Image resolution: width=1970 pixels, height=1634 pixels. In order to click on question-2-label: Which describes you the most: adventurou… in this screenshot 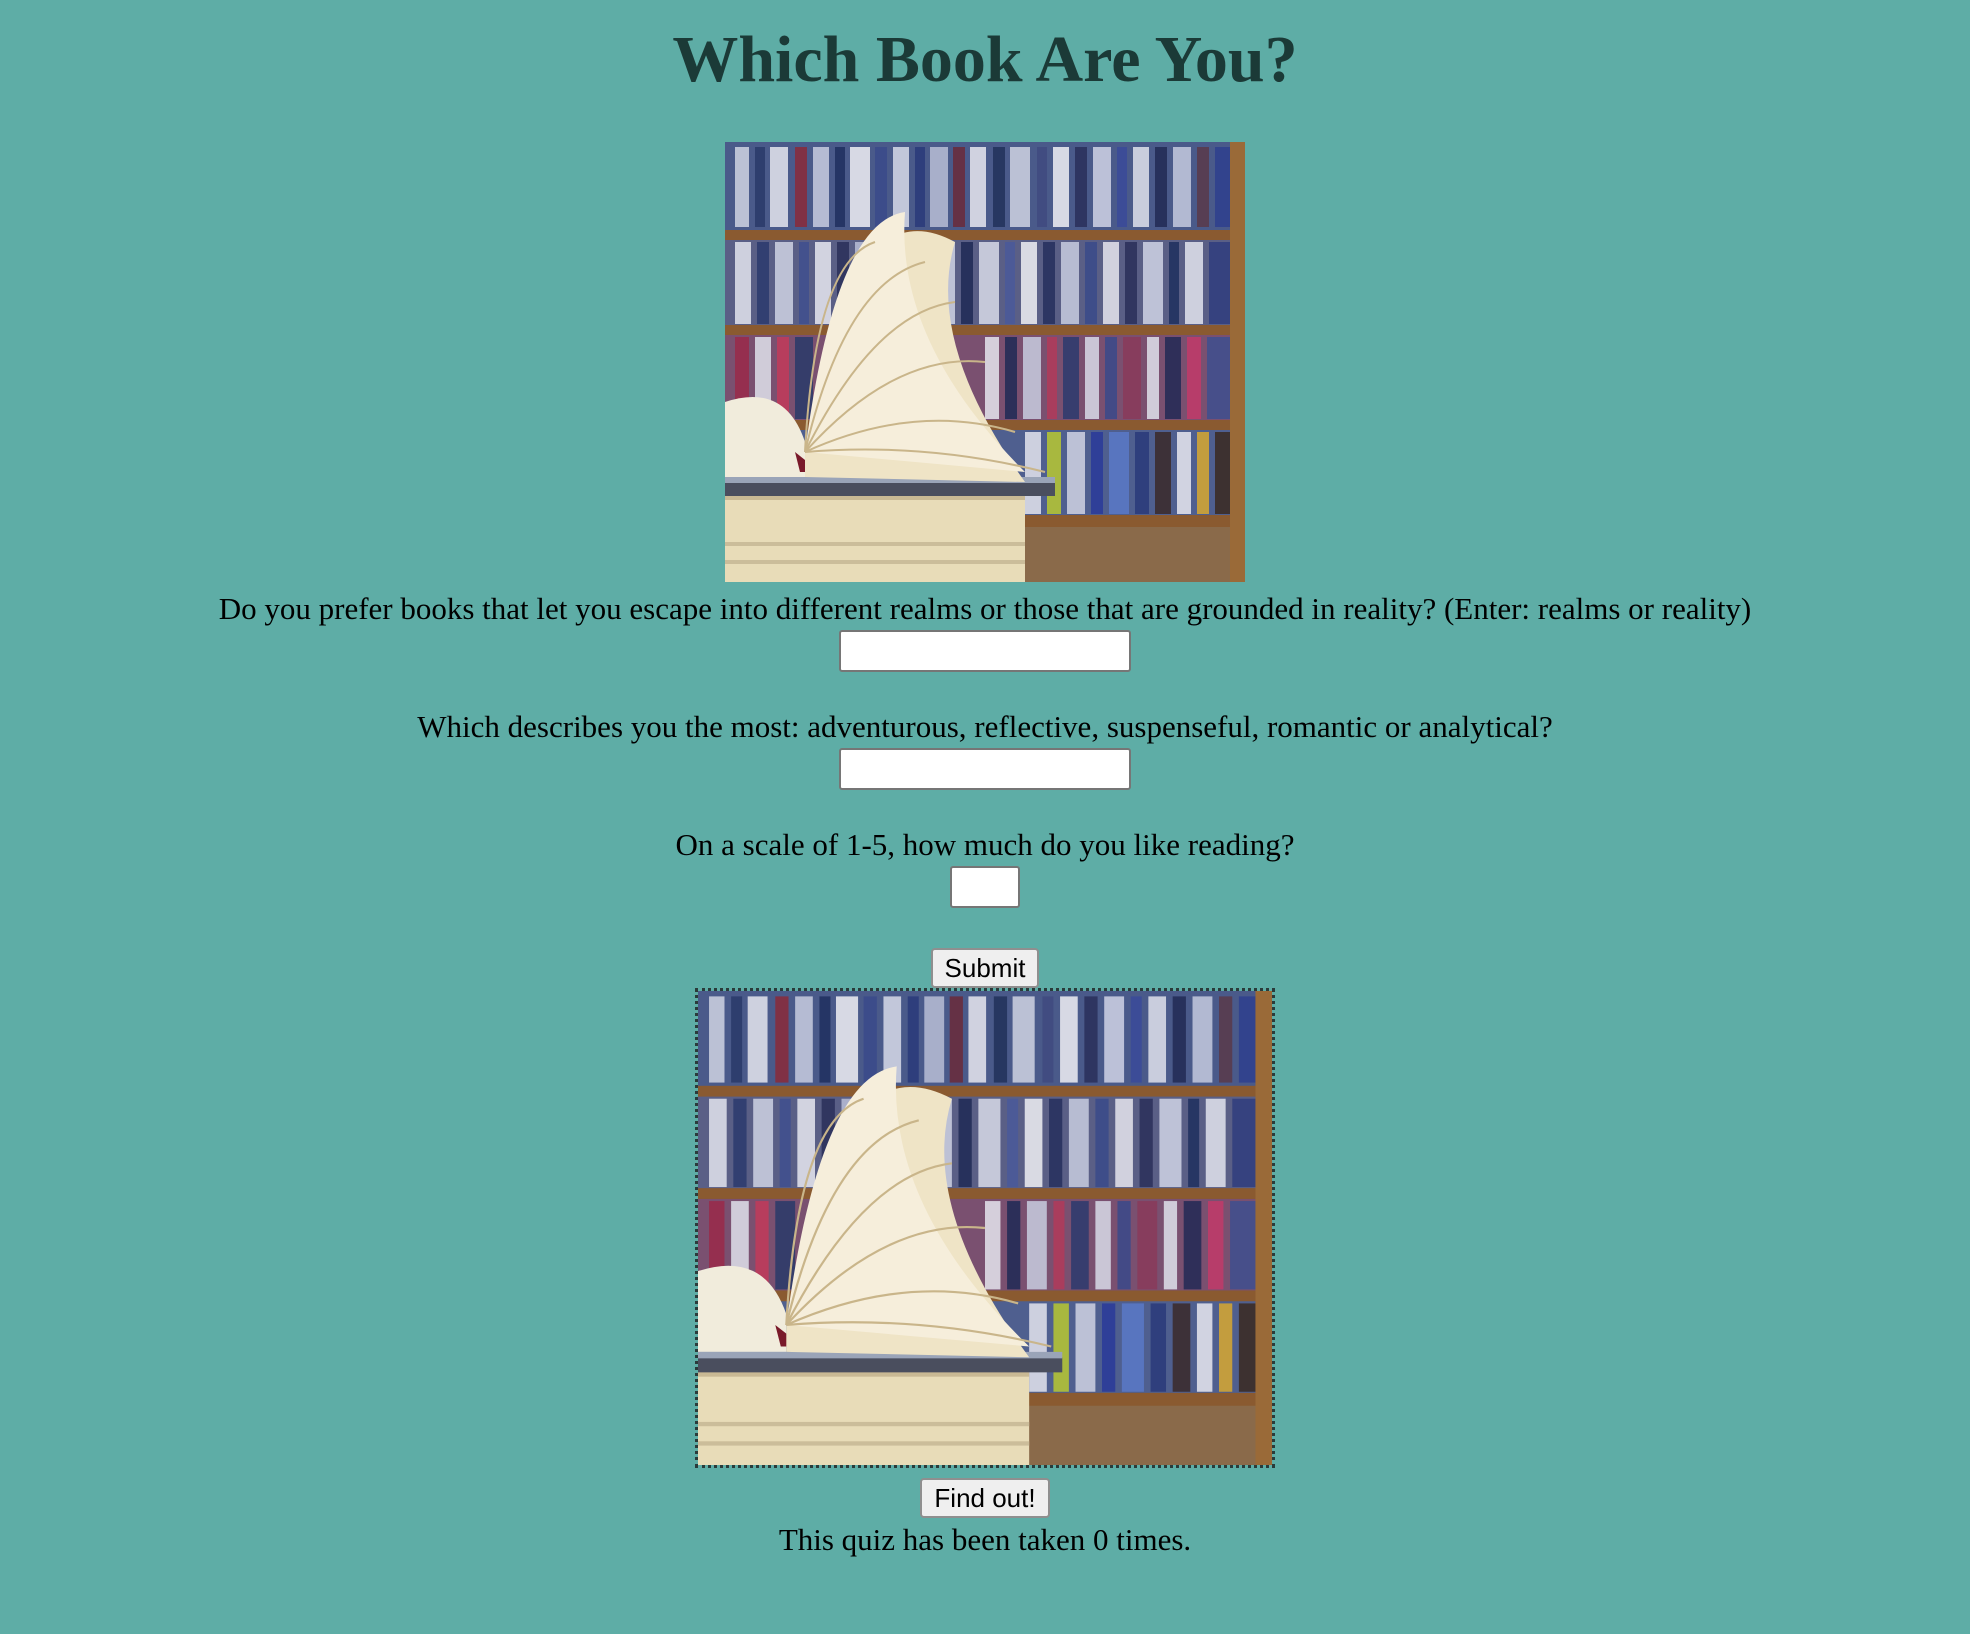, I will do `click(985, 726)`.